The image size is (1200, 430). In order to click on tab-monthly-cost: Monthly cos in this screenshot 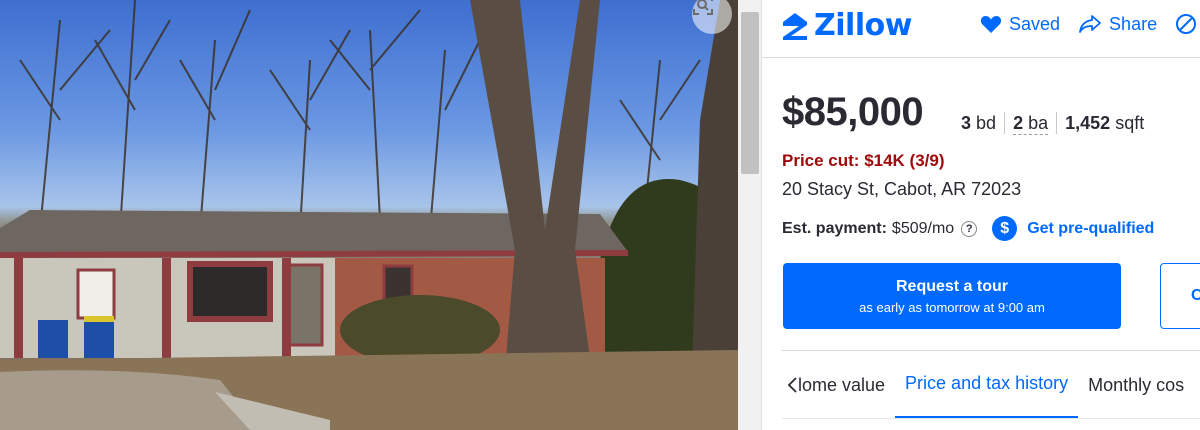, I will do `click(1136, 385)`.